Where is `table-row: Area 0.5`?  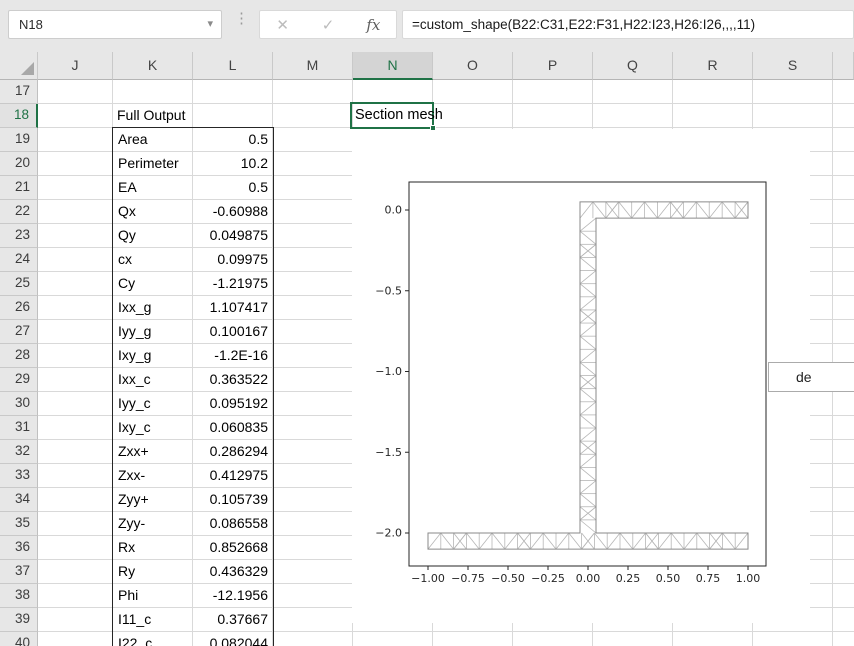
table-row: Area 0.5 is located at coordinates (193, 140).